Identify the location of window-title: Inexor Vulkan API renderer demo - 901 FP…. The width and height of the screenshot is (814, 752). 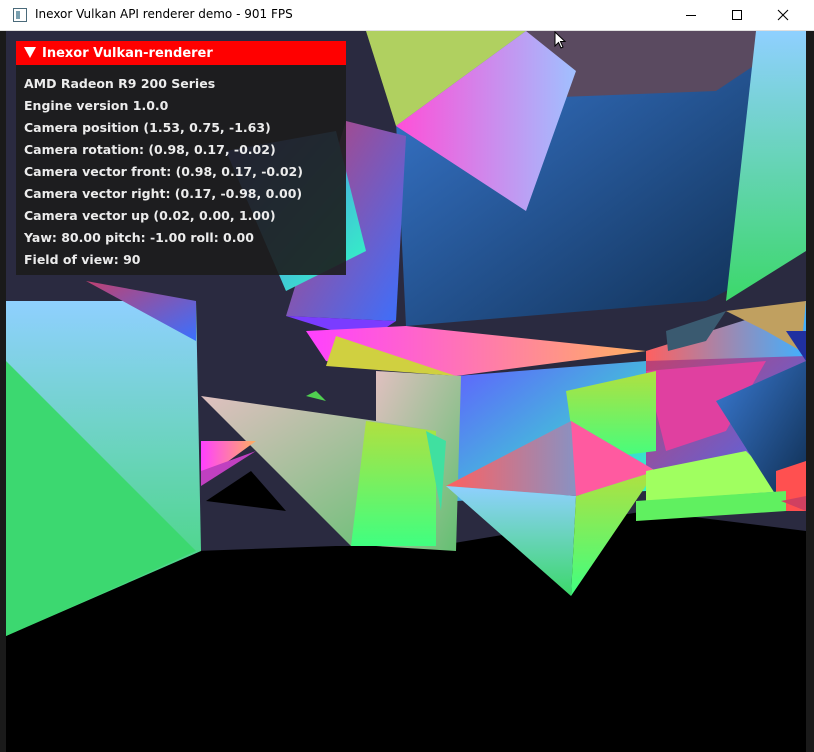
(164, 14).